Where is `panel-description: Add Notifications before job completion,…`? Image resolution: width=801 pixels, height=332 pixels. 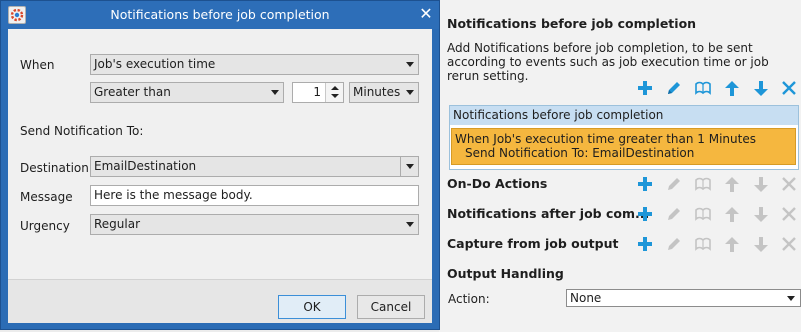
panel-description: Add Notifications before job completion,… is located at coordinates (608, 62).